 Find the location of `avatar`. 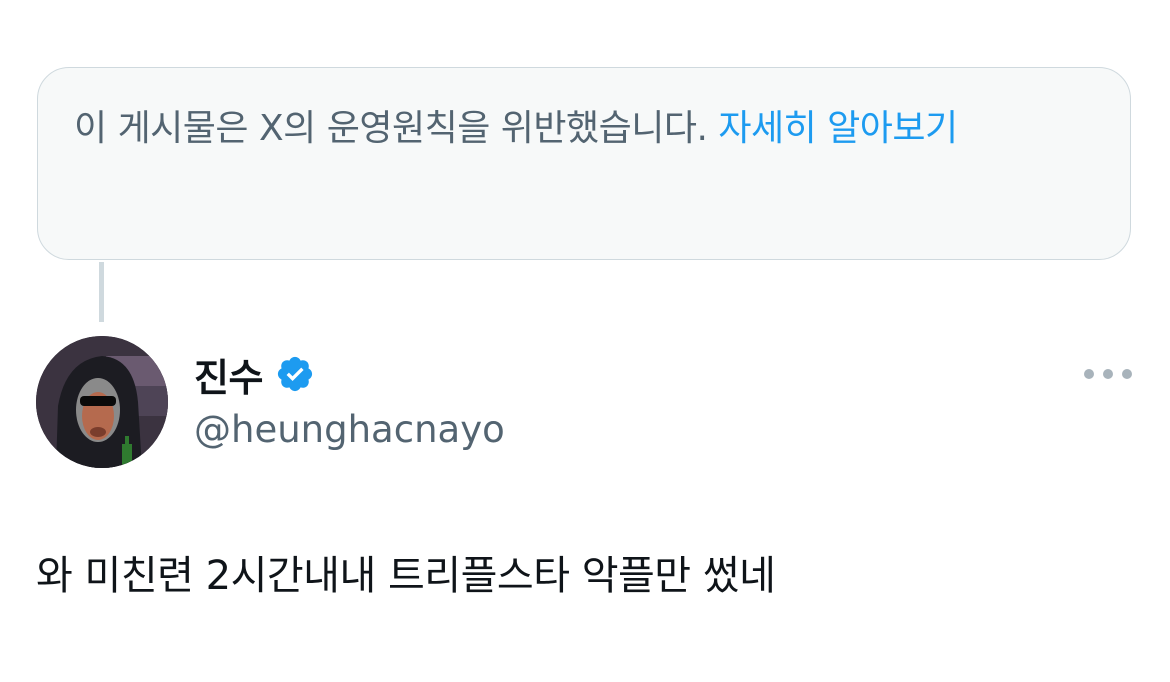

avatar is located at coordinates (102, 402).